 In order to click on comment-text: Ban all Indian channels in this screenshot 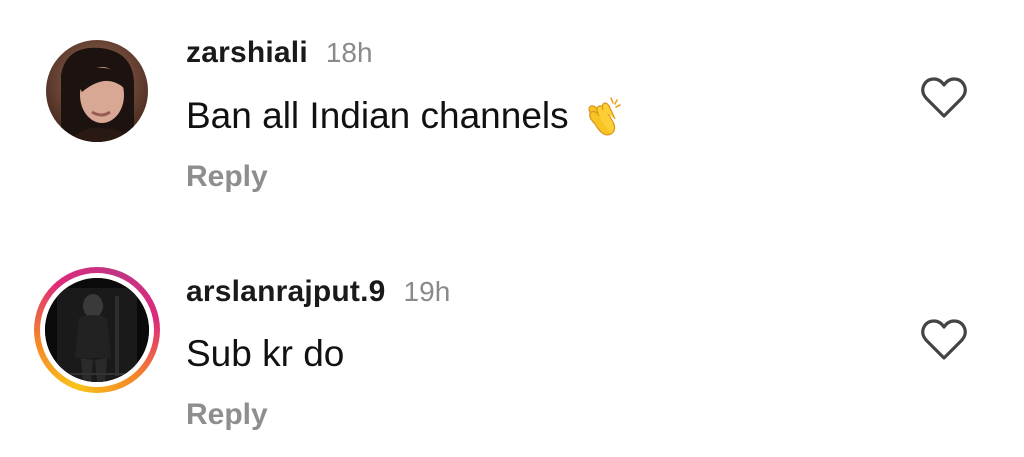, I will do `click(405, 116)`.